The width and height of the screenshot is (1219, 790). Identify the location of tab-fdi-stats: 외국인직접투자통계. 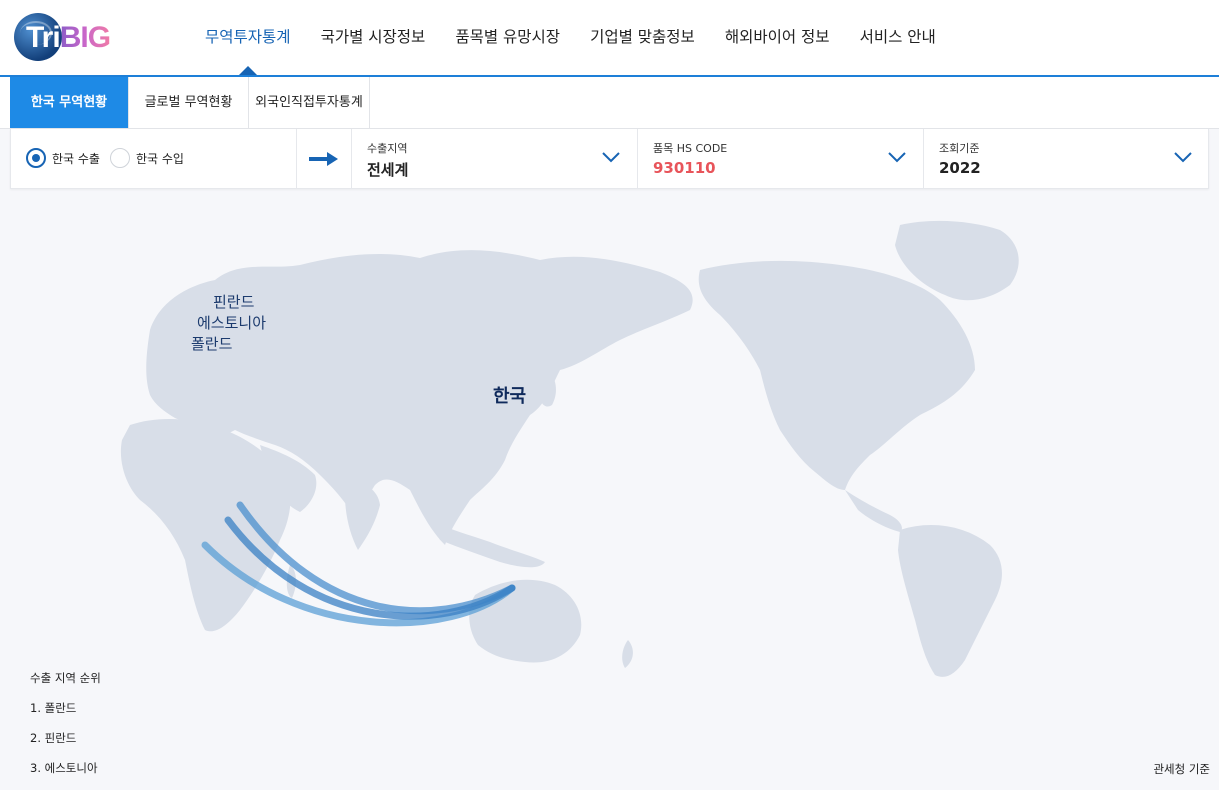
(309, 102).